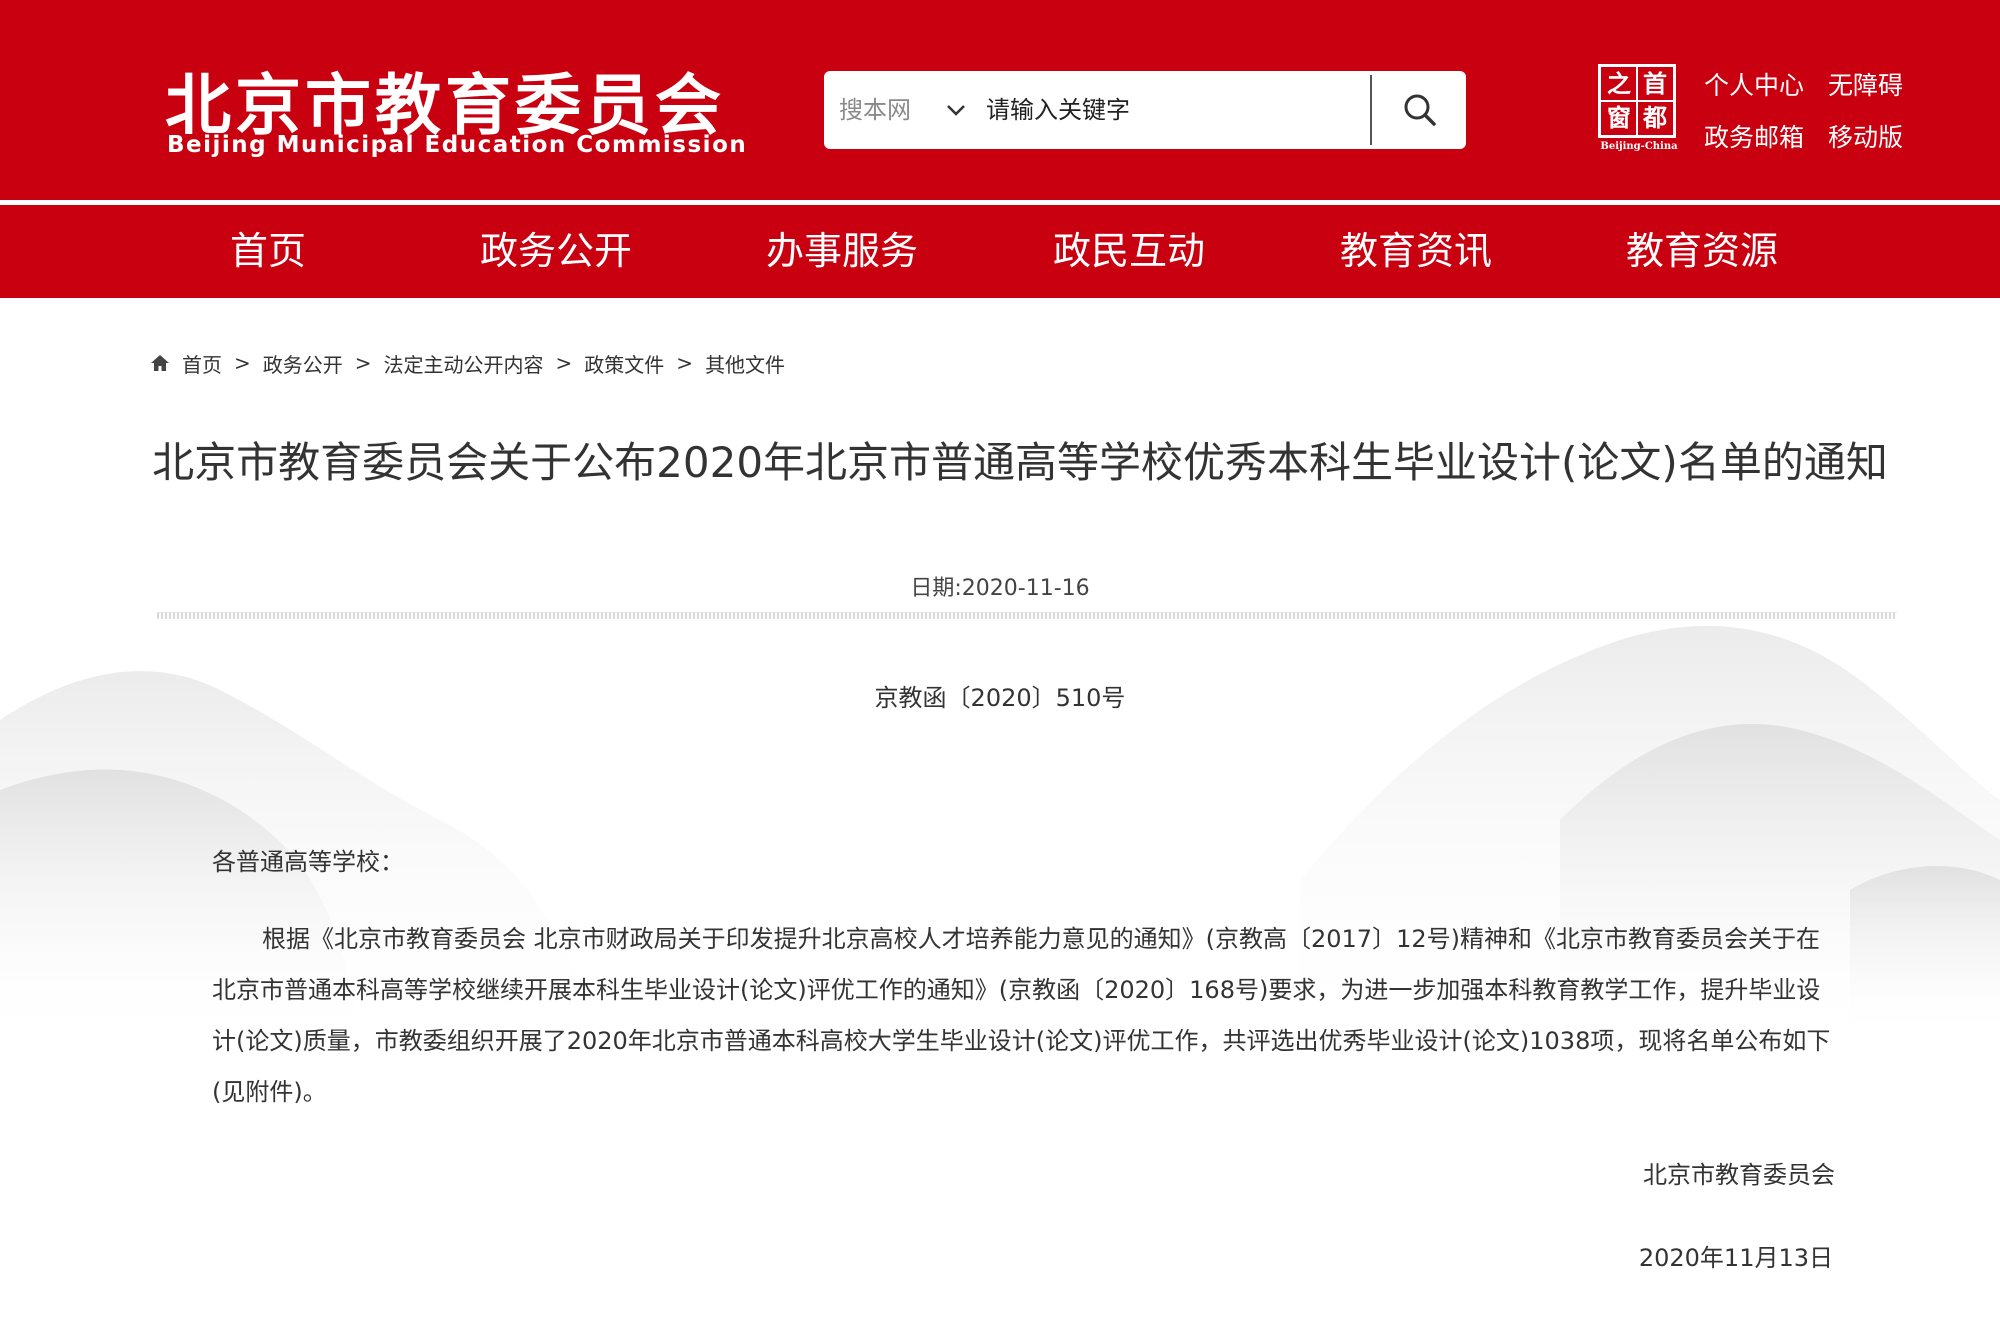 This screenshot has height=1333, width=2000. What do you see at coordinates (1702, 251) in the screenshot?
I see `nav-item-edu-resources: 教育资源` at bounding box center [1702, 251].